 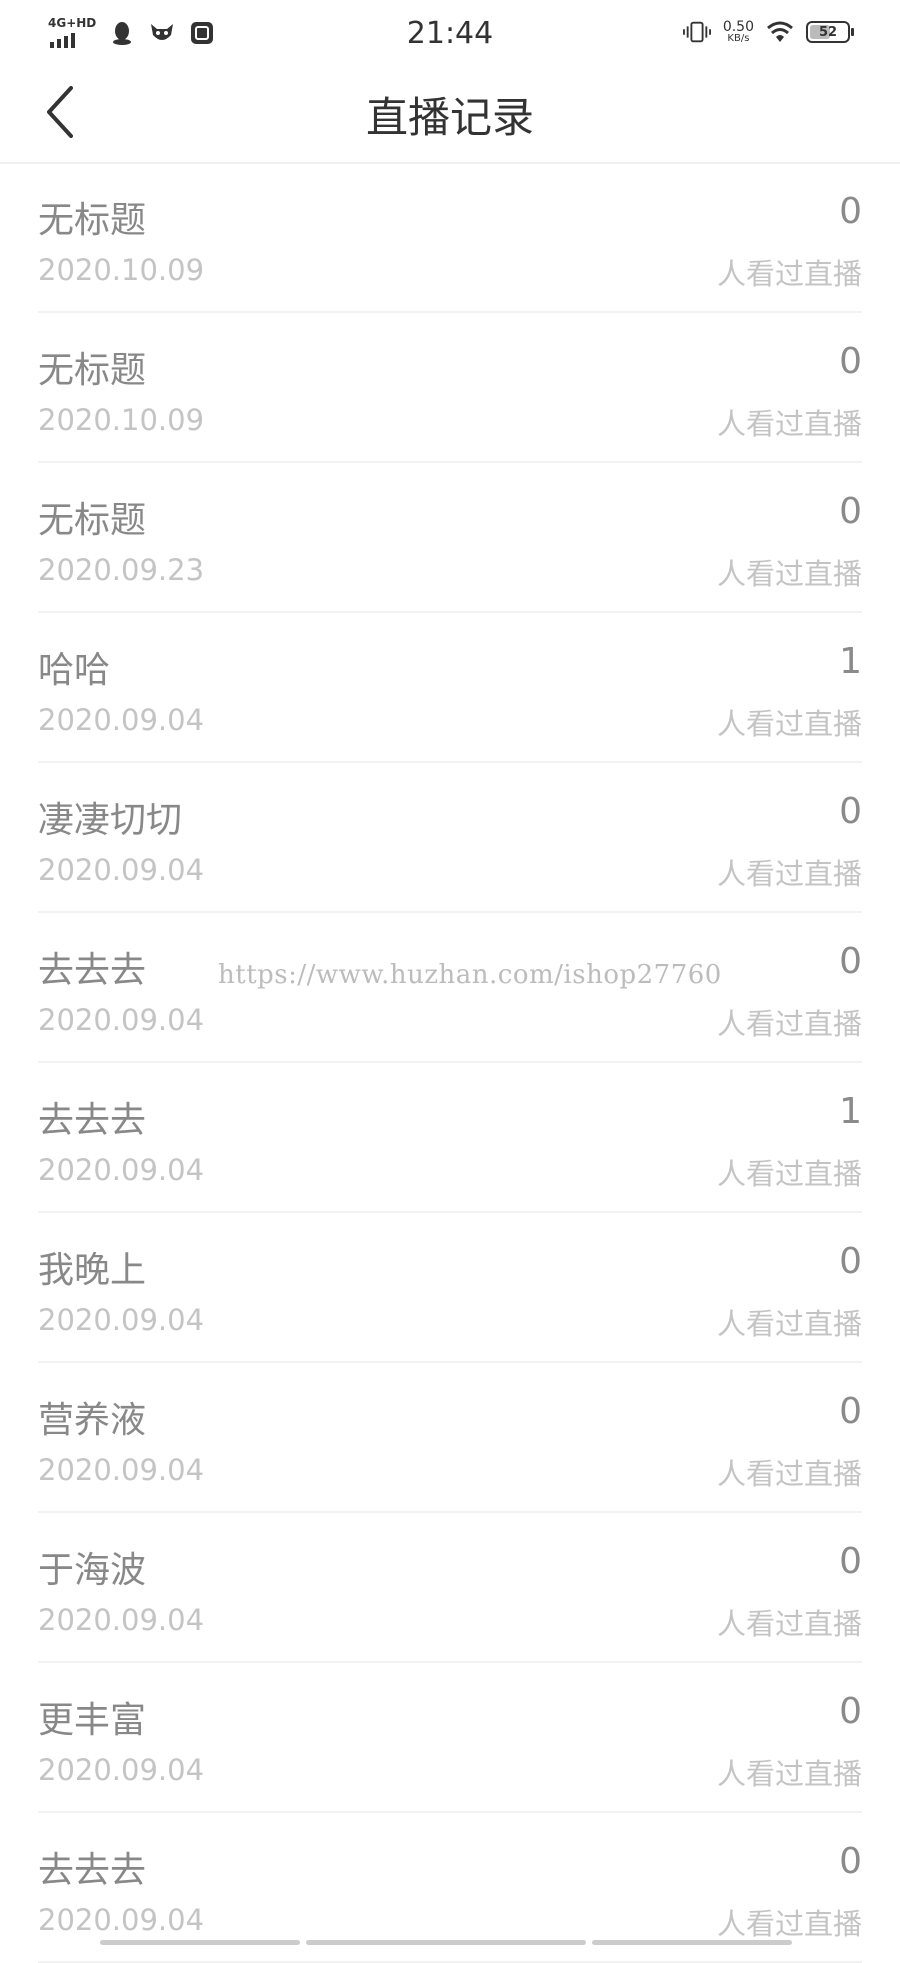 I want to click on page-title: 直播记录, so click(x=449, y=117).